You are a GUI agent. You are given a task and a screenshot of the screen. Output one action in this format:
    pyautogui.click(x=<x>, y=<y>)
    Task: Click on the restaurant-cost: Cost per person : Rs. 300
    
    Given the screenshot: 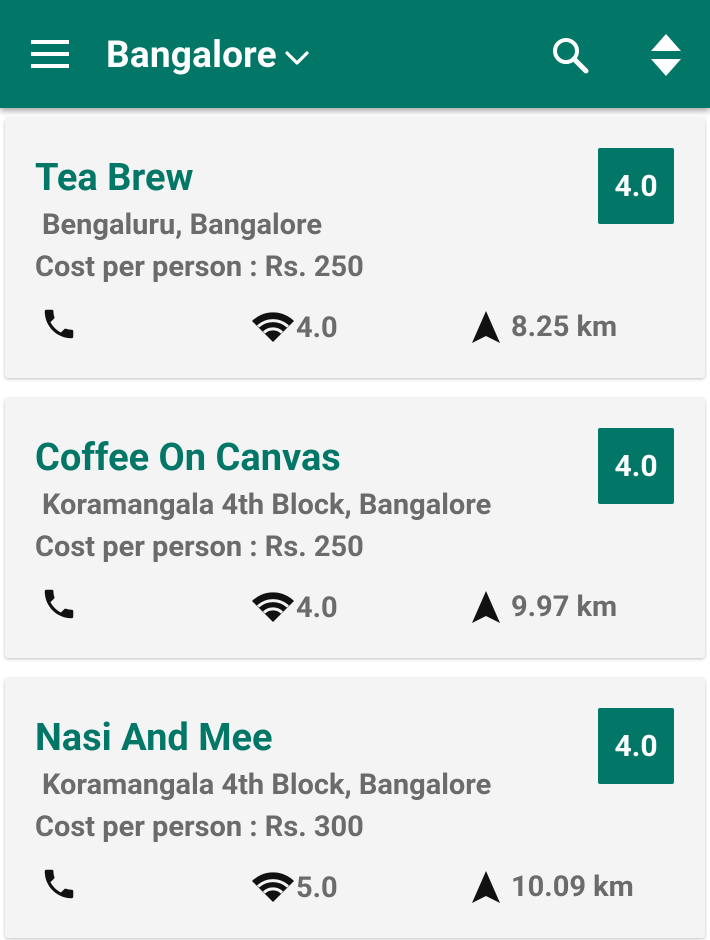 What is the action you would take?
    pyautogui.click(x=199, y=827)
    